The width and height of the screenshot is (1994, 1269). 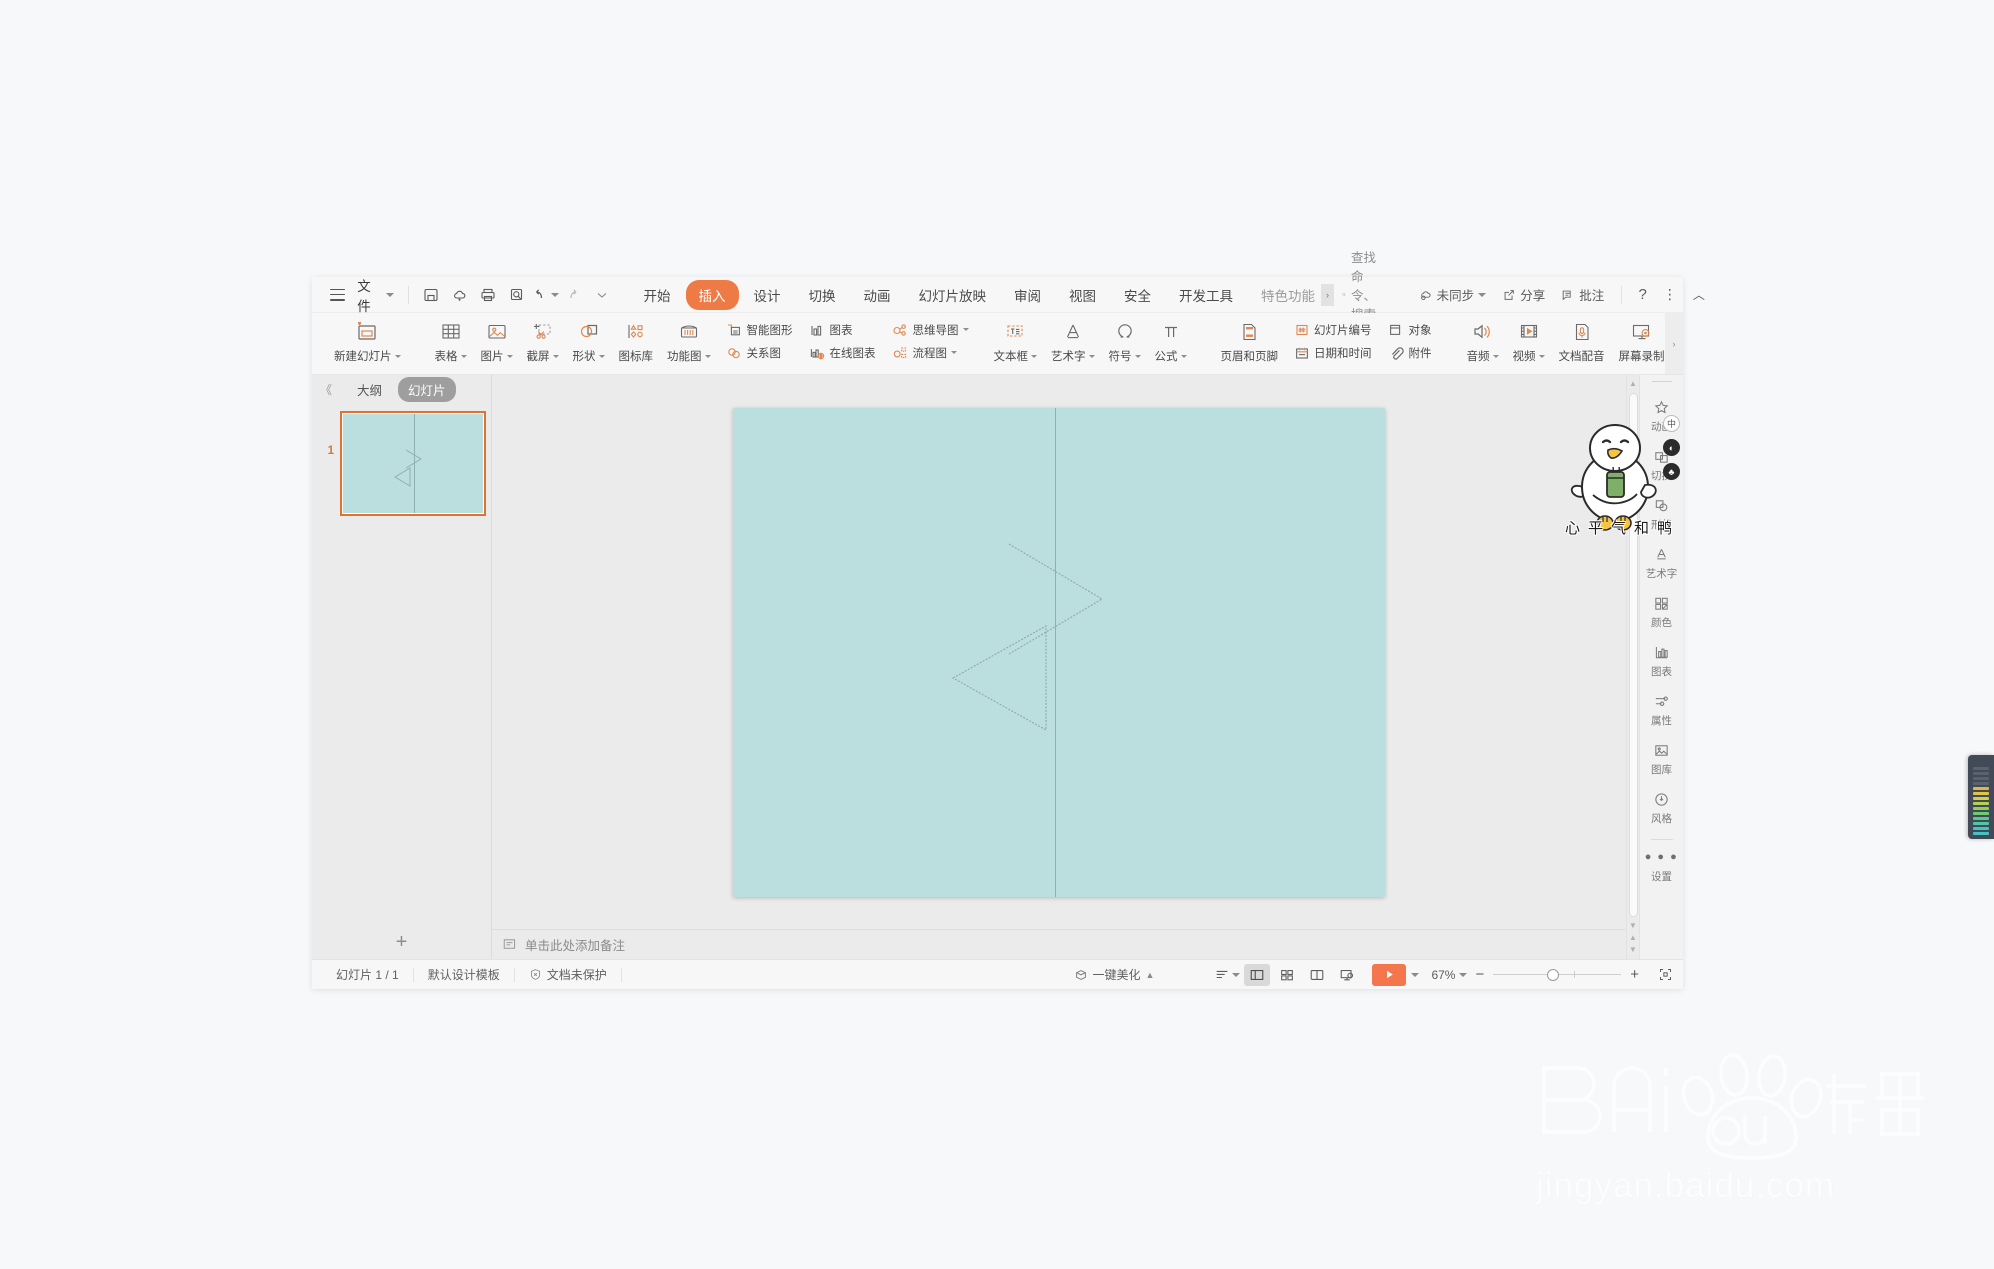 I want to click on video-button: 视频, so click(x=1529, y=340).